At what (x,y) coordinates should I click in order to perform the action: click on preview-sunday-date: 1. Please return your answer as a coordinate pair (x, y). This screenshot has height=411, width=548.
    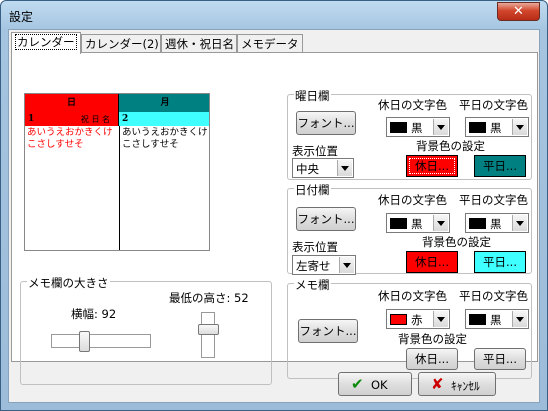
    Looking at the image, I should click on (31, 119).